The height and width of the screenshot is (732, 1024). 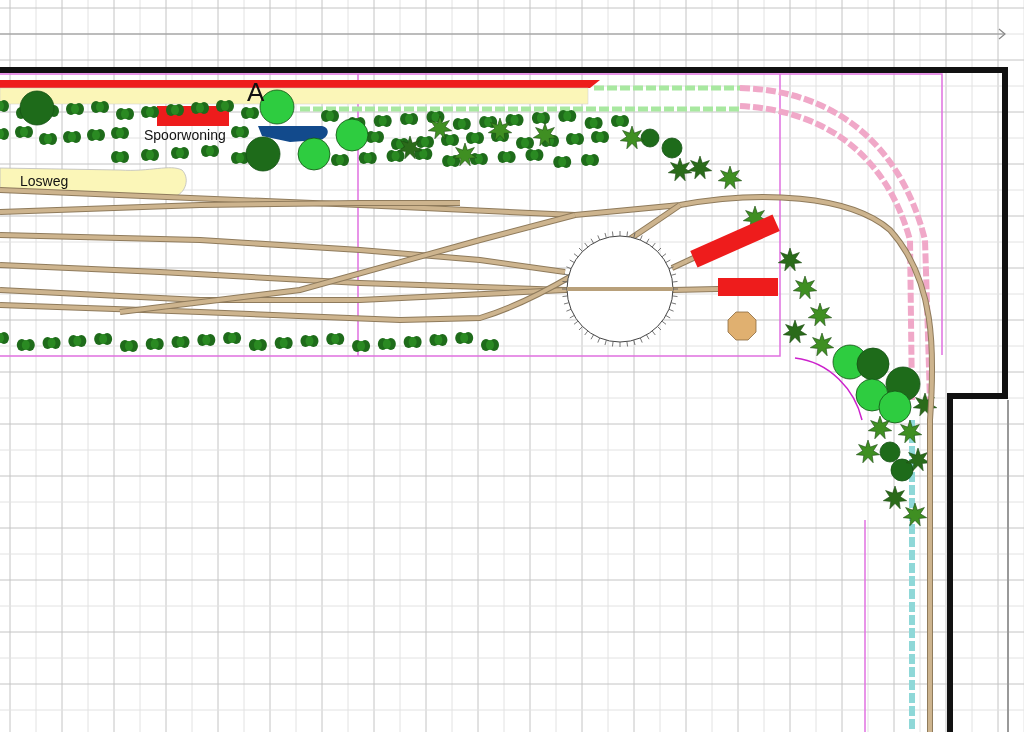 What do you see at coordinates (748, 287) in the screenshot?
I see `engine-shed` at bounding box center [748, 287].